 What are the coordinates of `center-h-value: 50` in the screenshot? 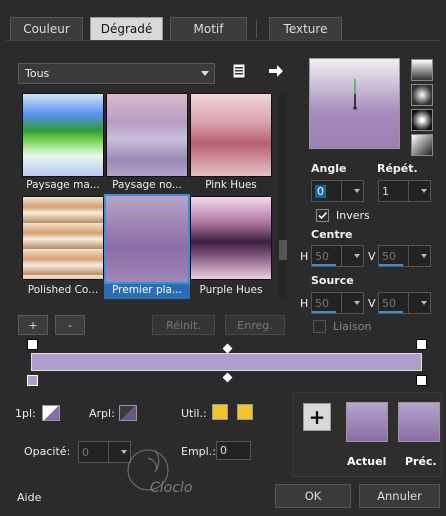 It's located at (322, 256).